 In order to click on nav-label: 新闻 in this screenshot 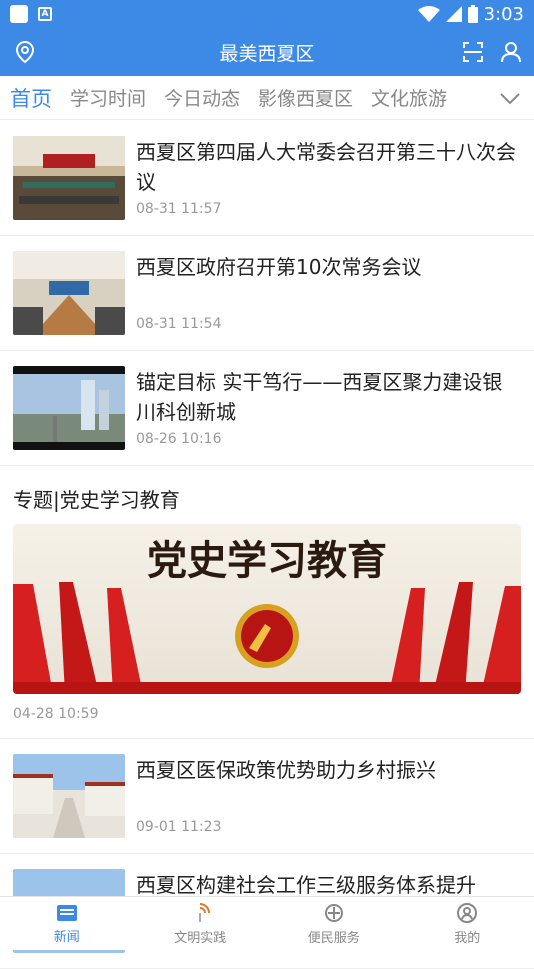, I will do `click(67, 935)`.